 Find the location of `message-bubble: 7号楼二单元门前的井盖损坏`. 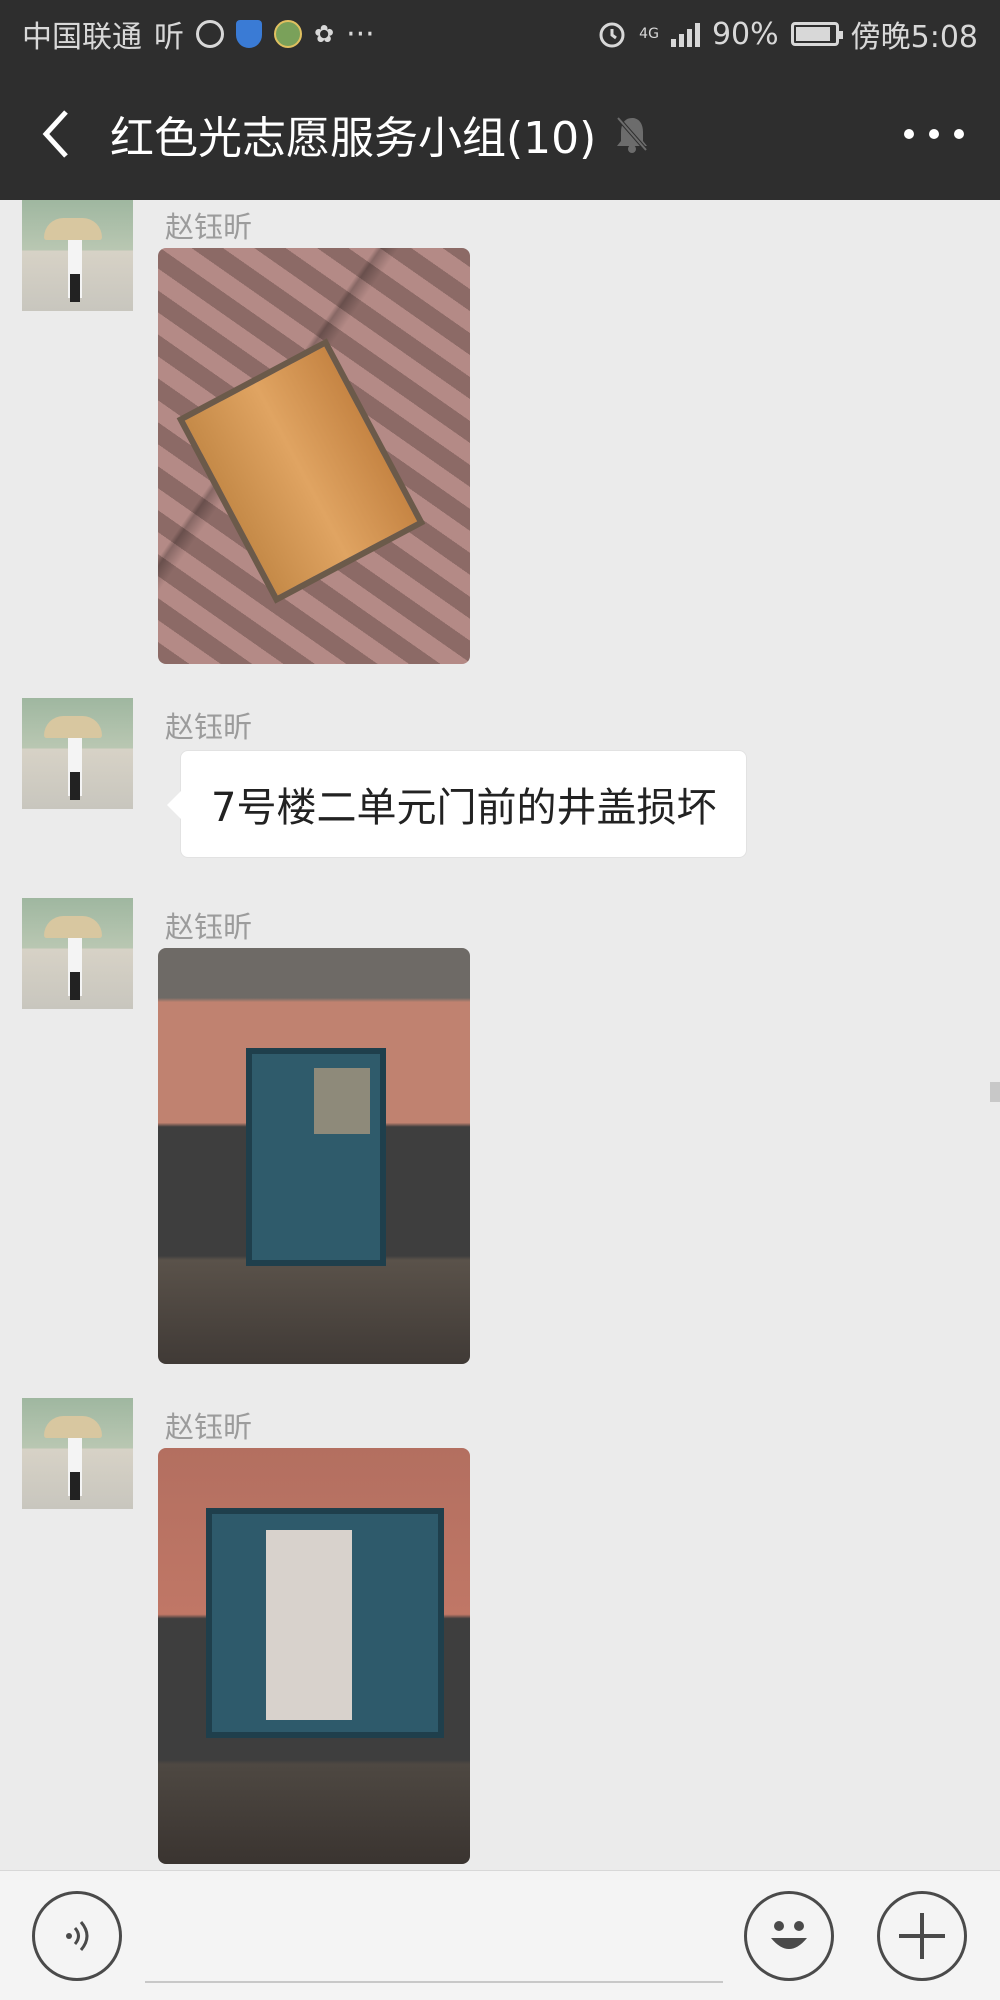

message-bubble: 7号楼二单元门前的井盖损坏 is located at coordinates (457, 804).